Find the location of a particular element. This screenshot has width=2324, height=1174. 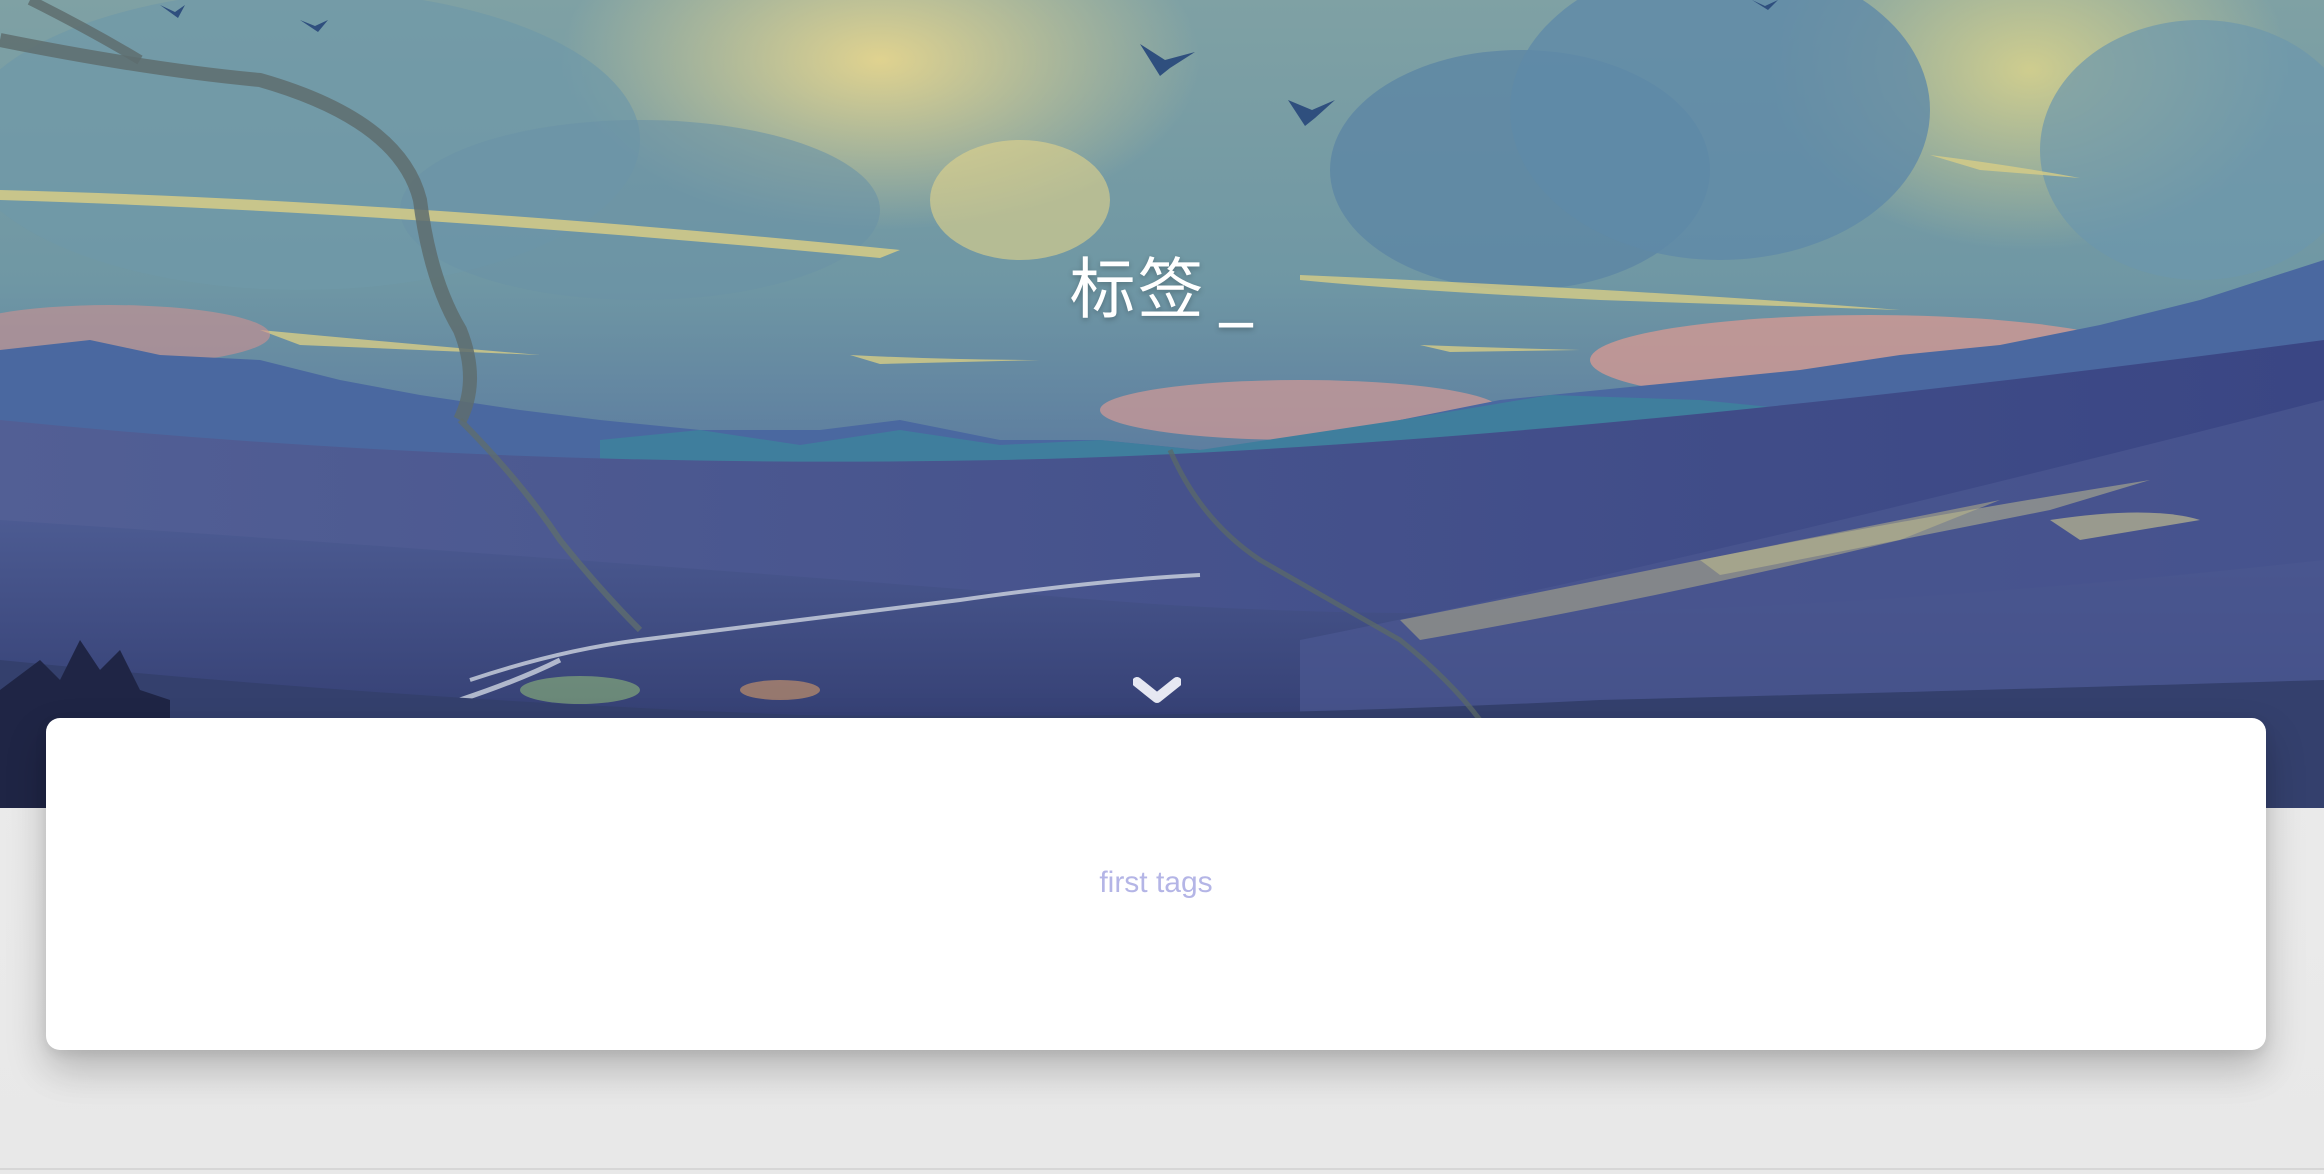

page-title: 标签 _ is located at coordinates (1162, 284).